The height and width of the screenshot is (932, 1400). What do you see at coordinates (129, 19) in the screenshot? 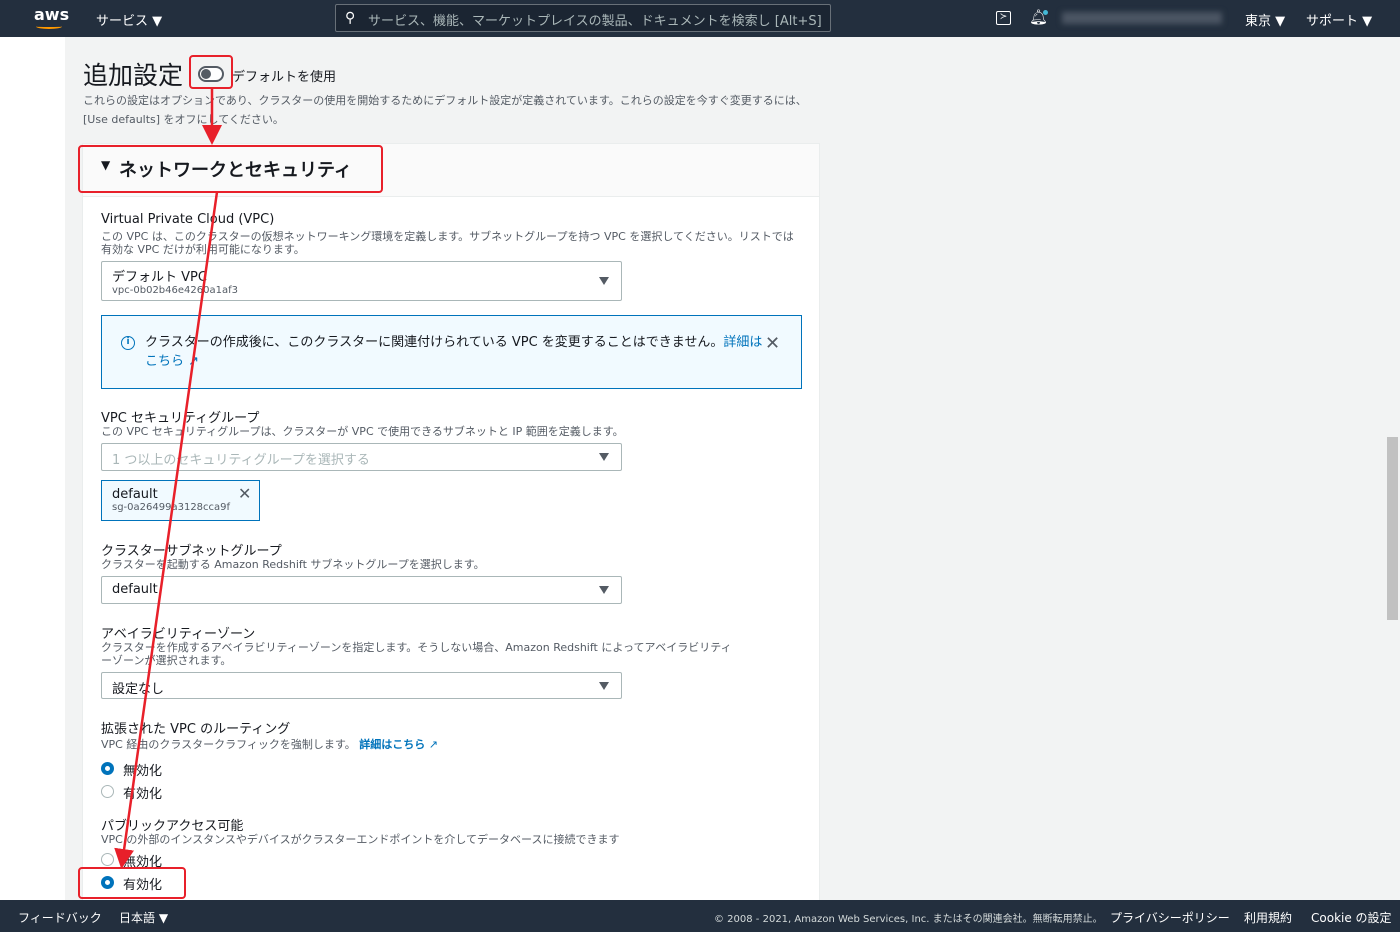
I see `services-menu: サービス ▼` at bounding box center [129, 19].